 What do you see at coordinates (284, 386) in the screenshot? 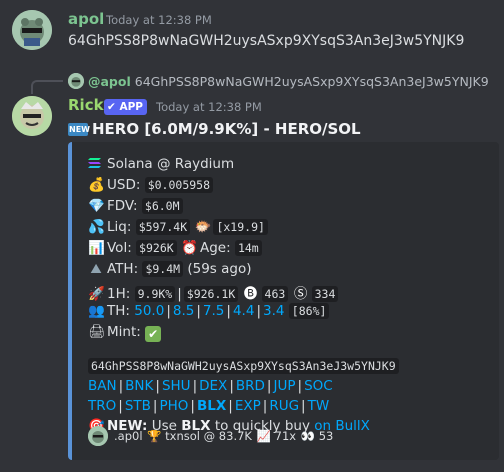
I see `link-jup: JUP` at bounding box center [284, 386].